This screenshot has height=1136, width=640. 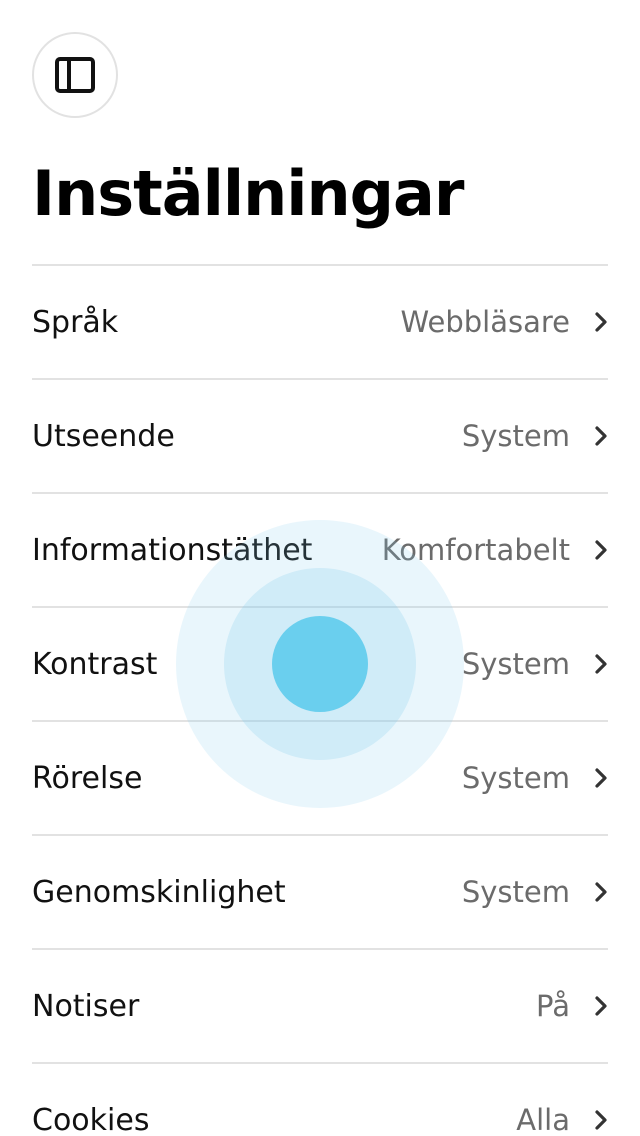 What do you see at coordinates (320, 1007) in the screenshot?
I see `settings-row-notifications: Notiser På` at bounding box center [320, 1007].